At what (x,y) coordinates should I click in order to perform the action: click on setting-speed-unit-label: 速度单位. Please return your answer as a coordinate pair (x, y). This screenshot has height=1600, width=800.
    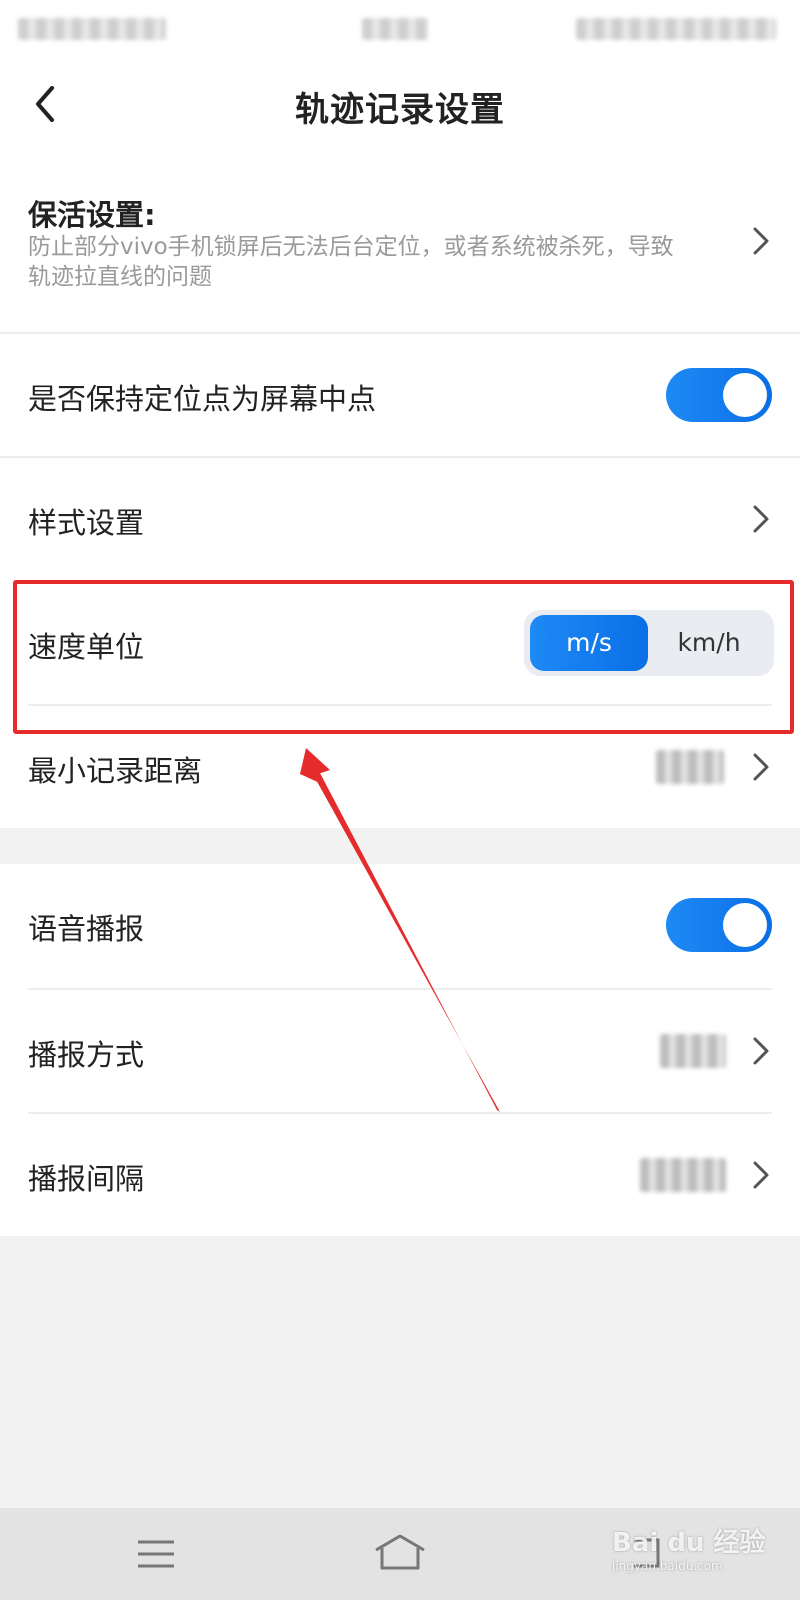
    Looking at the image, I should click on (86, 647).